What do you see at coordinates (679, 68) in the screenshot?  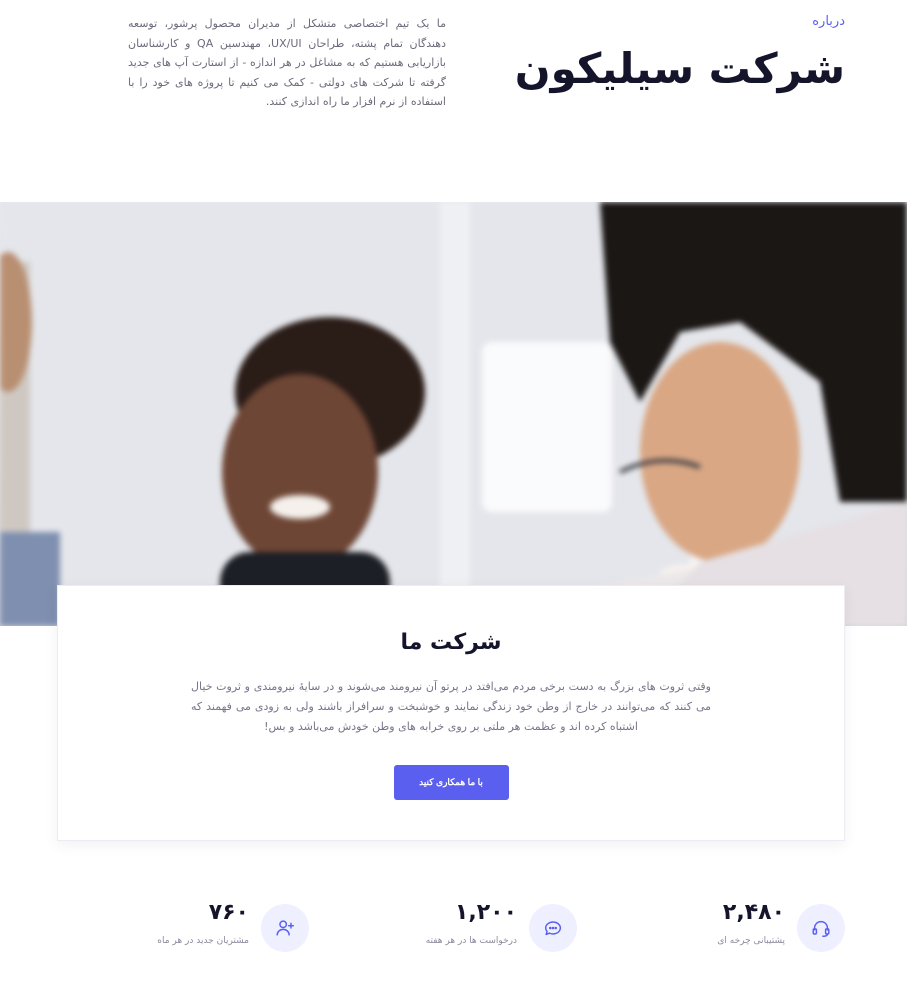 I see `page-title: شرکت سیلیکون` at bounding box center [679, 68].